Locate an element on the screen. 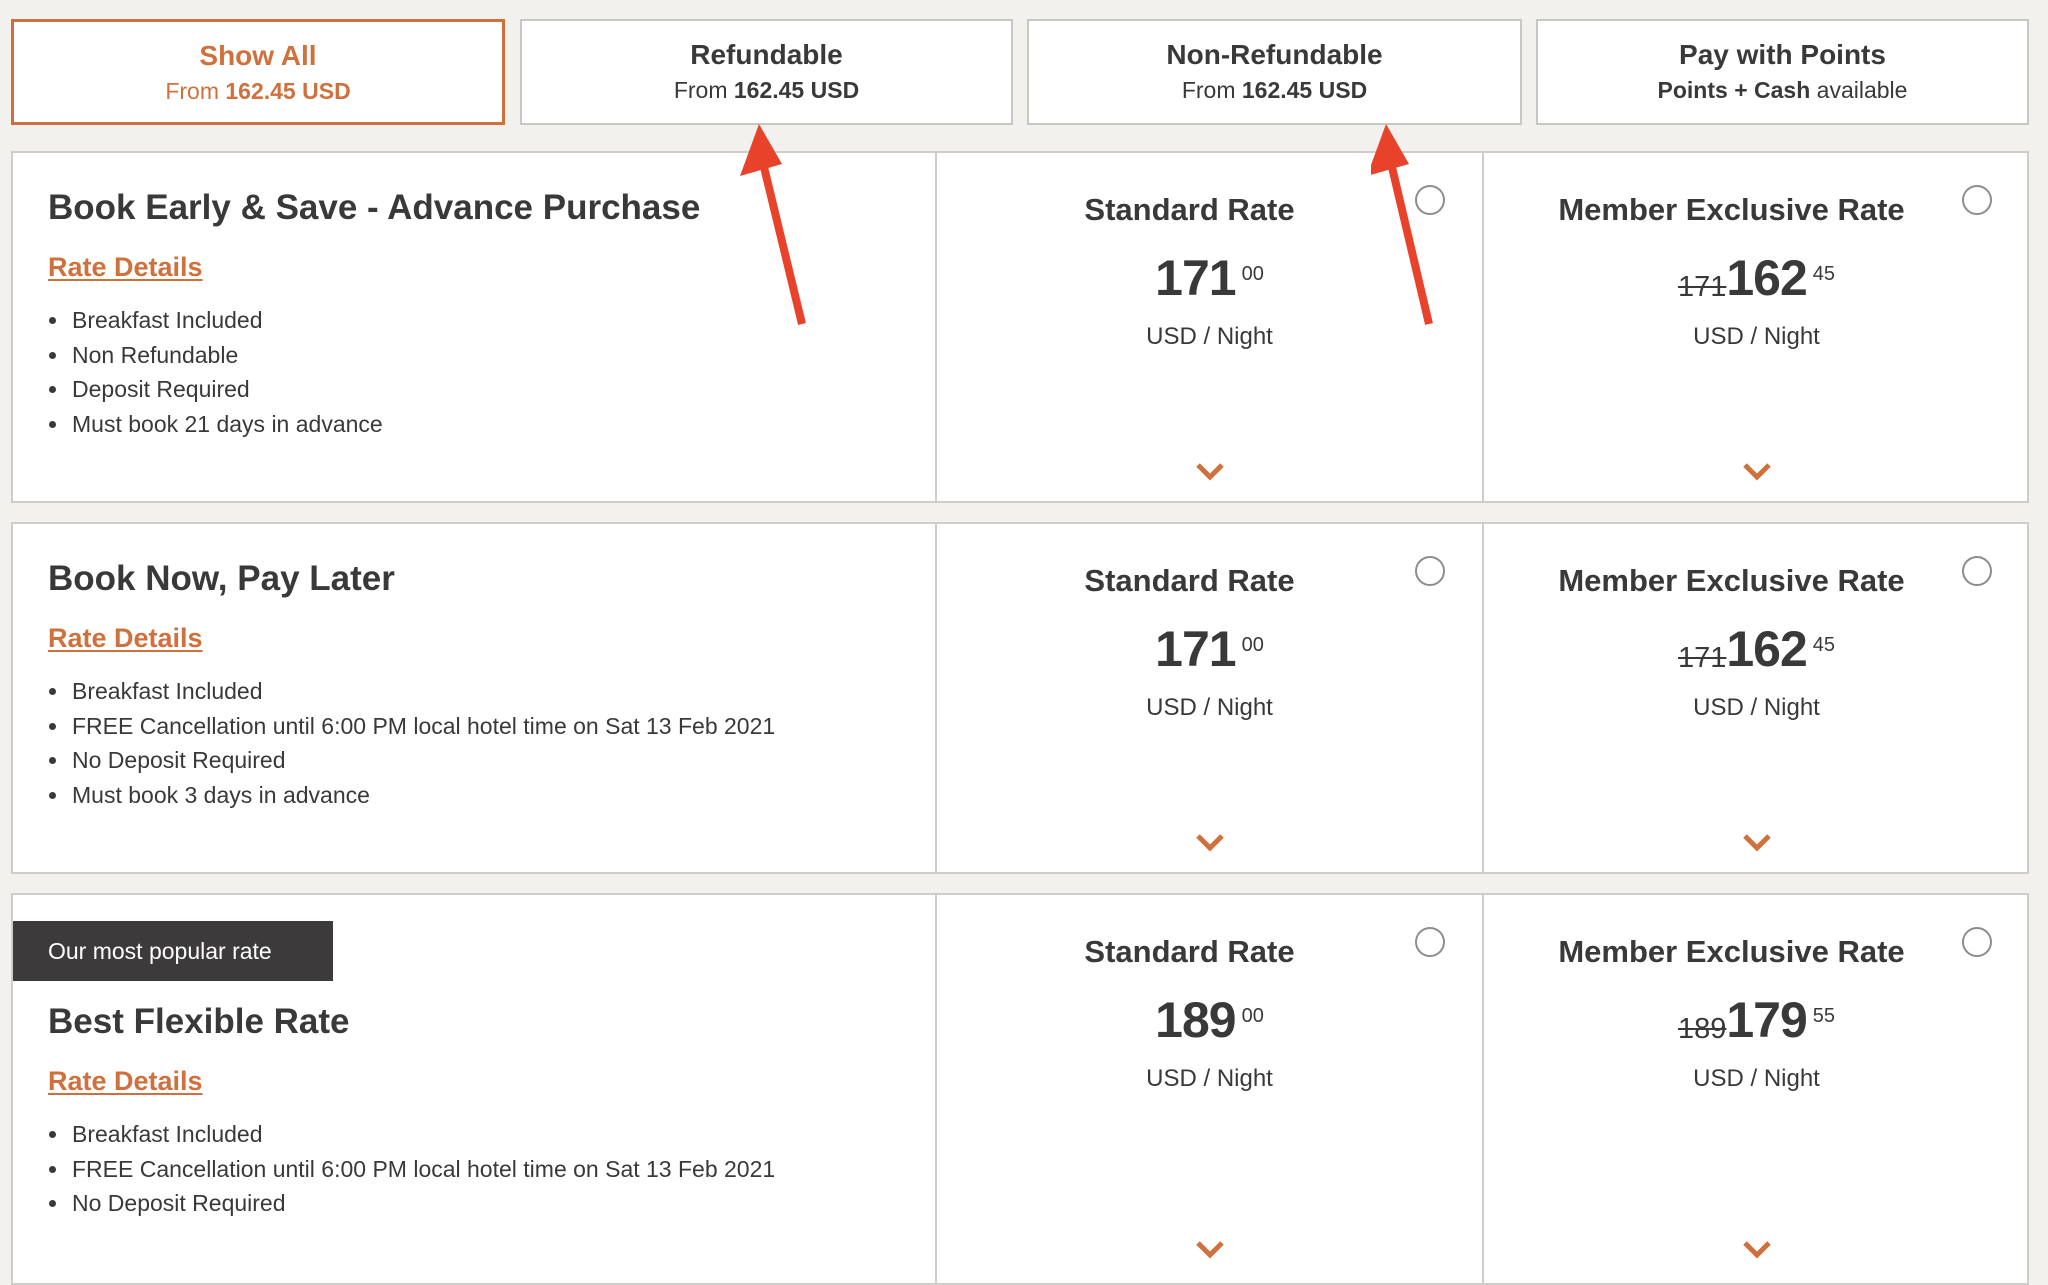 The width and height of the screenshot is (2048, 1285). standard-rate-option: Standard Rate 189 00 USD / Night is located at coordinates (1208, 1089).